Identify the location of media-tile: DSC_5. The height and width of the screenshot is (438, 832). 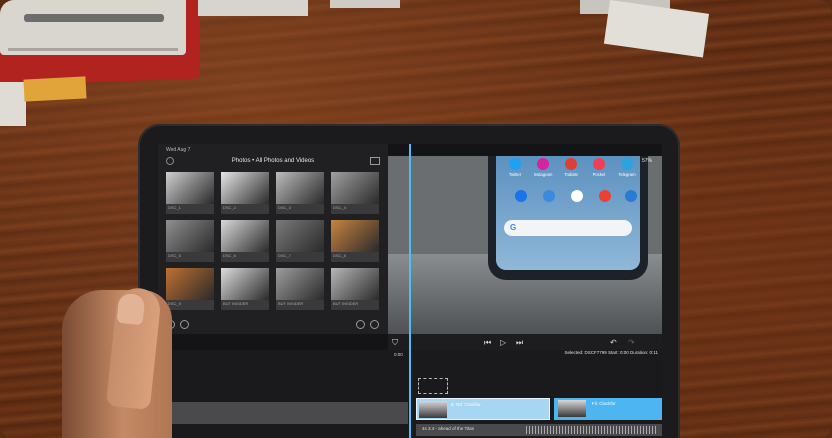
(190, 241).